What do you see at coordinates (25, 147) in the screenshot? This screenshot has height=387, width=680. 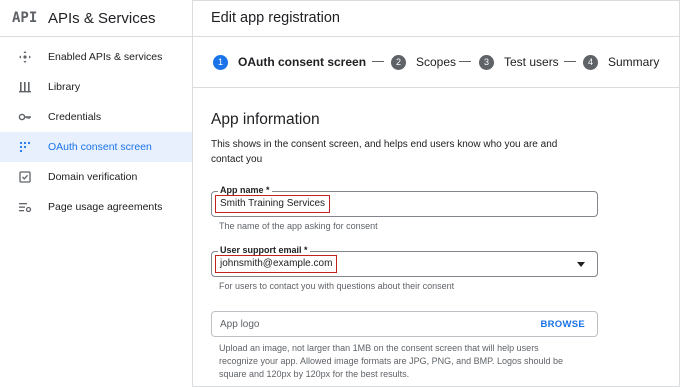 I see `consent-icon` at bounding box center [25, 147].